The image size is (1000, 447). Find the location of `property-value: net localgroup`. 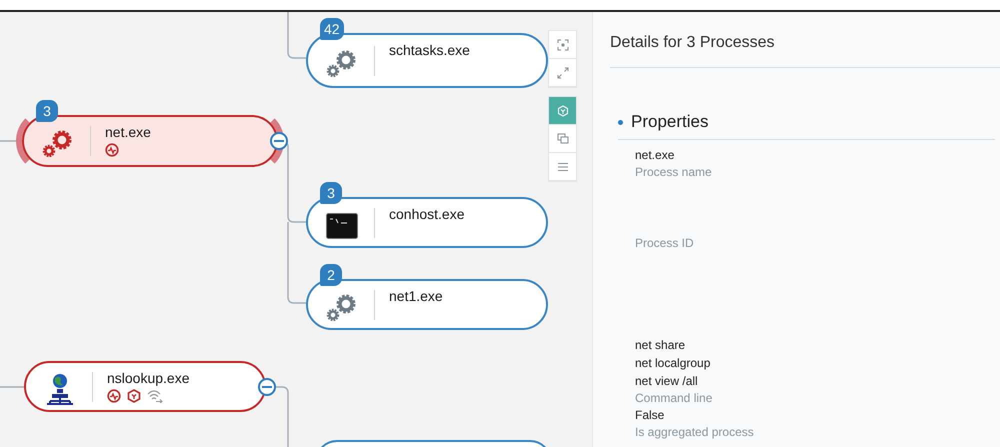

property-value: net localgroup is located at coordinates (673, 363).